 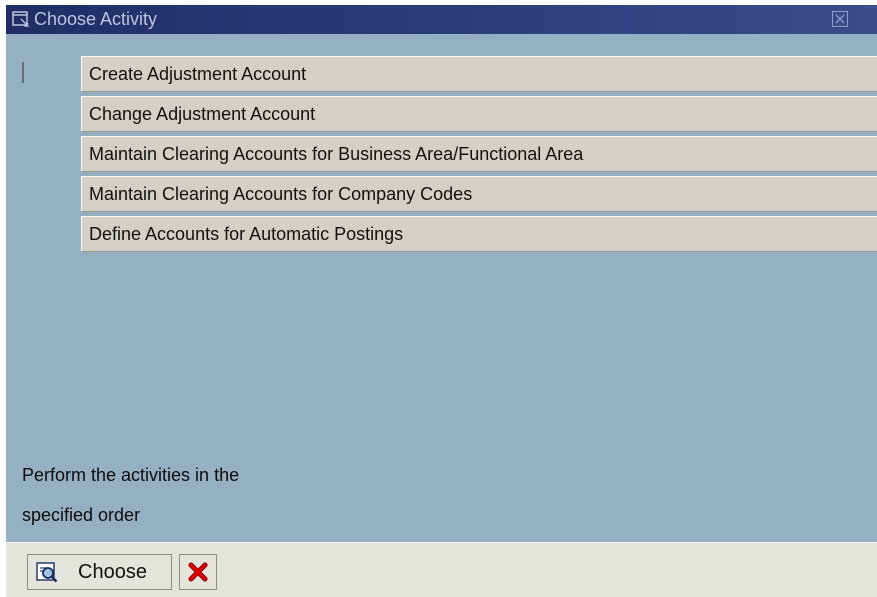 I want to click on dialog-title: Choose Activity, so click(x=96, y=19).